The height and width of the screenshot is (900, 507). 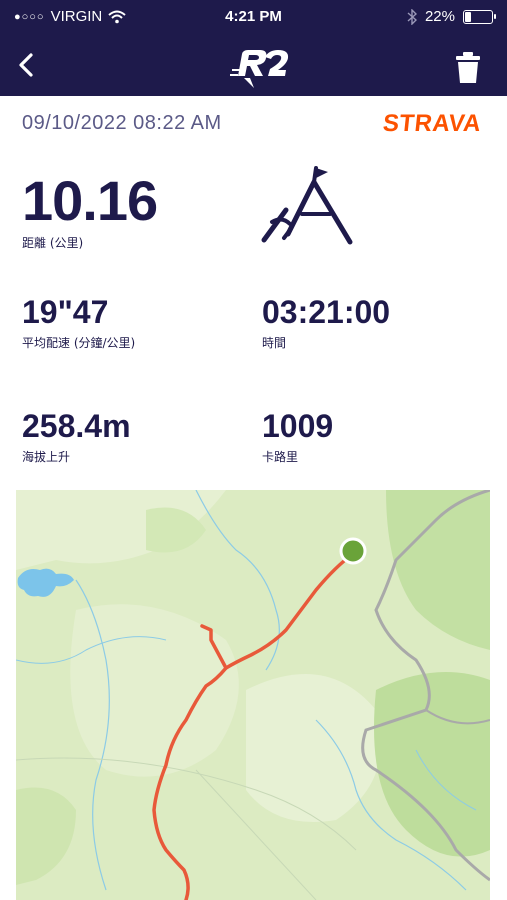 I want to click on duration-label: 時間, so click(x=274, y=343).